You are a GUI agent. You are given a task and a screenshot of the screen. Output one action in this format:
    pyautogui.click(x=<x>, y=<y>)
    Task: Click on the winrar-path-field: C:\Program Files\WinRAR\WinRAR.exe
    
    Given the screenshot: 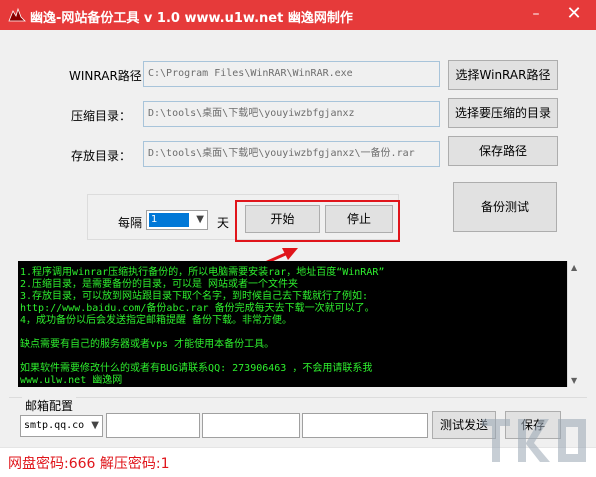 What is the action you would take?
    pyautogui.click(x=291, y=74)
    